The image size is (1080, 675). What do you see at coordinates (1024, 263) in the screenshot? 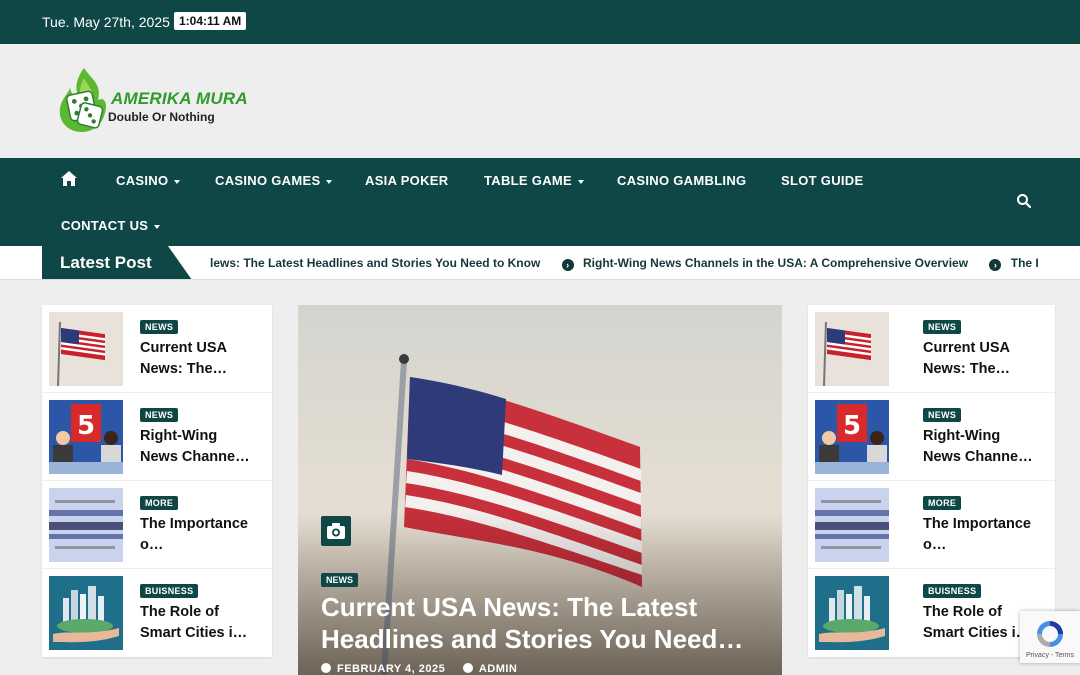
I see `ticker-item: The Imp` at bounding box center [1024, 263].